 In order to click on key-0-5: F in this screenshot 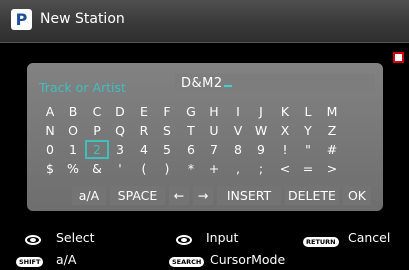, I will do `click(167, 111)`.